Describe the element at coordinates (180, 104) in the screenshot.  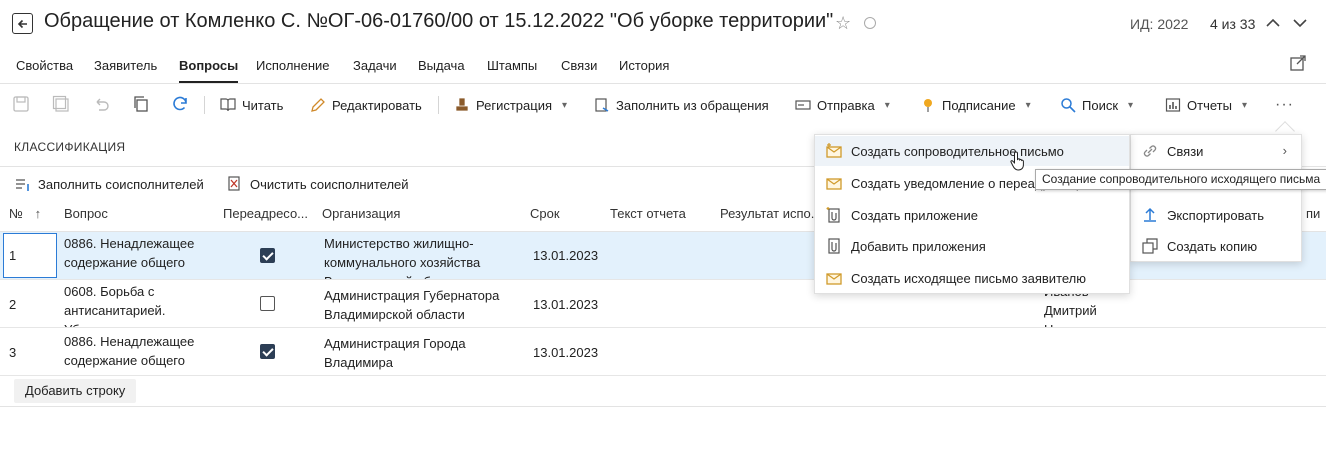
I see `refresh-icon` at that location.